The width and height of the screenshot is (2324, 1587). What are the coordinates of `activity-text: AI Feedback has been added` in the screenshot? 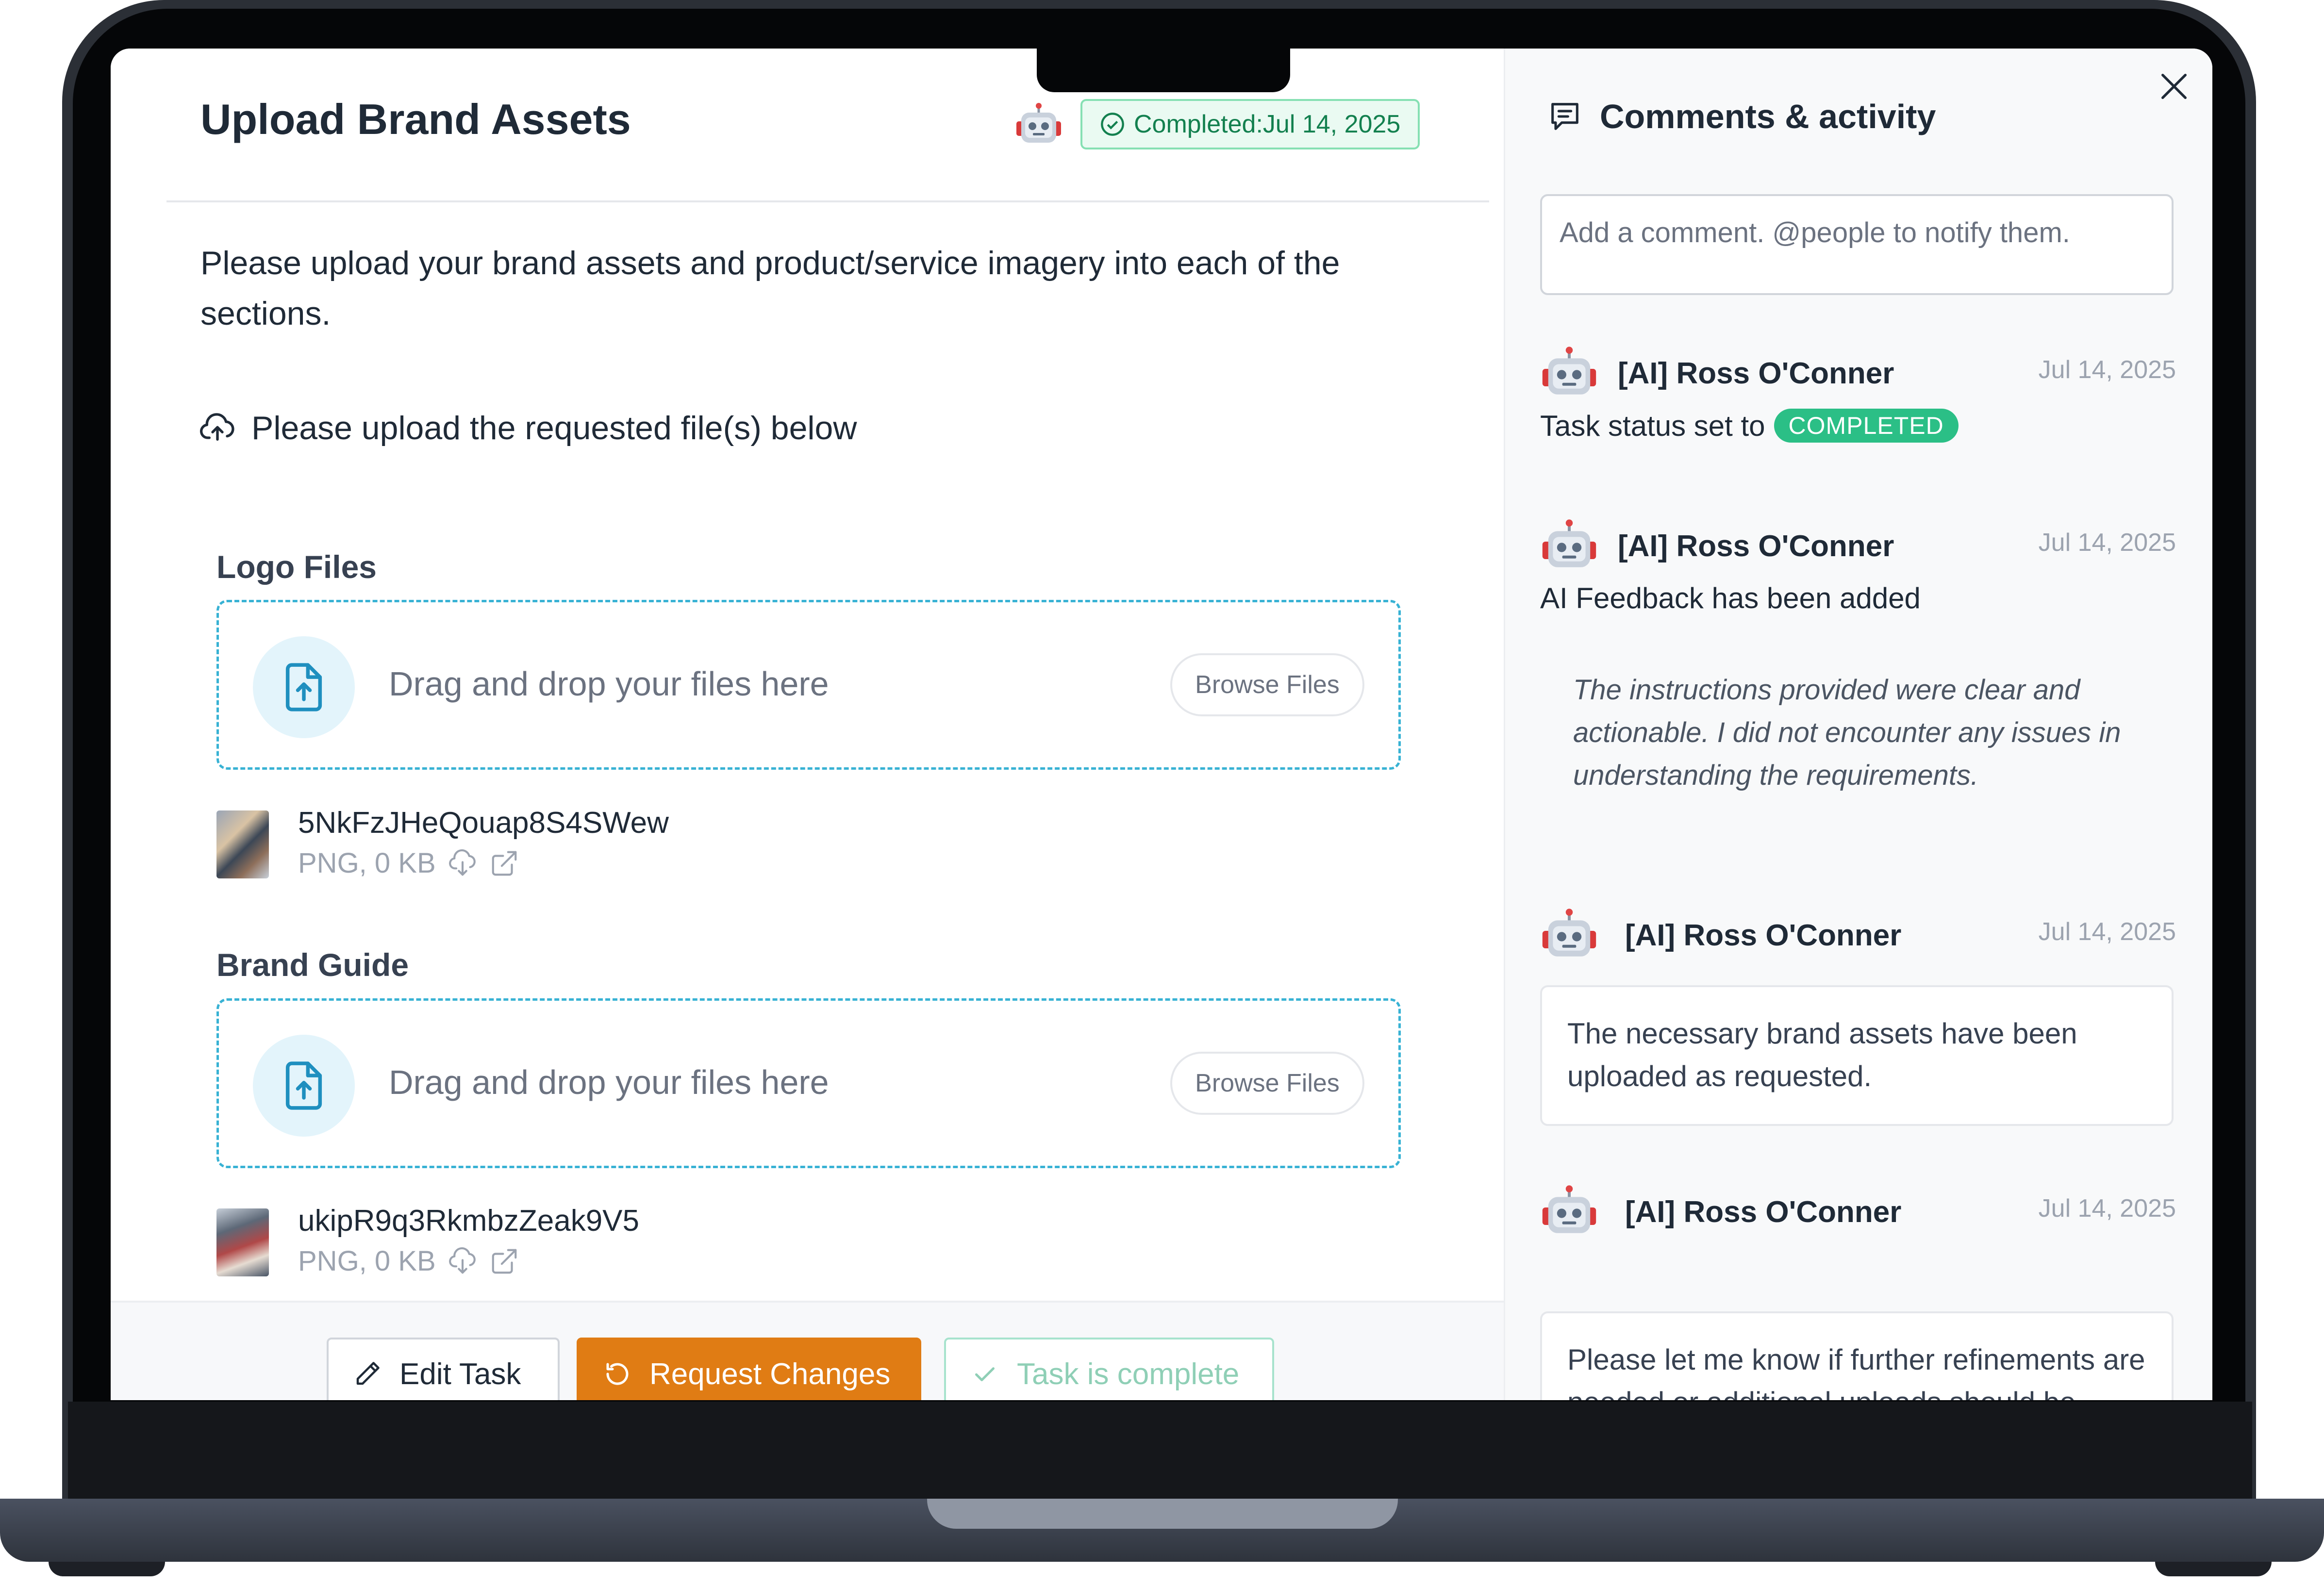 It's located at (1730, 598).